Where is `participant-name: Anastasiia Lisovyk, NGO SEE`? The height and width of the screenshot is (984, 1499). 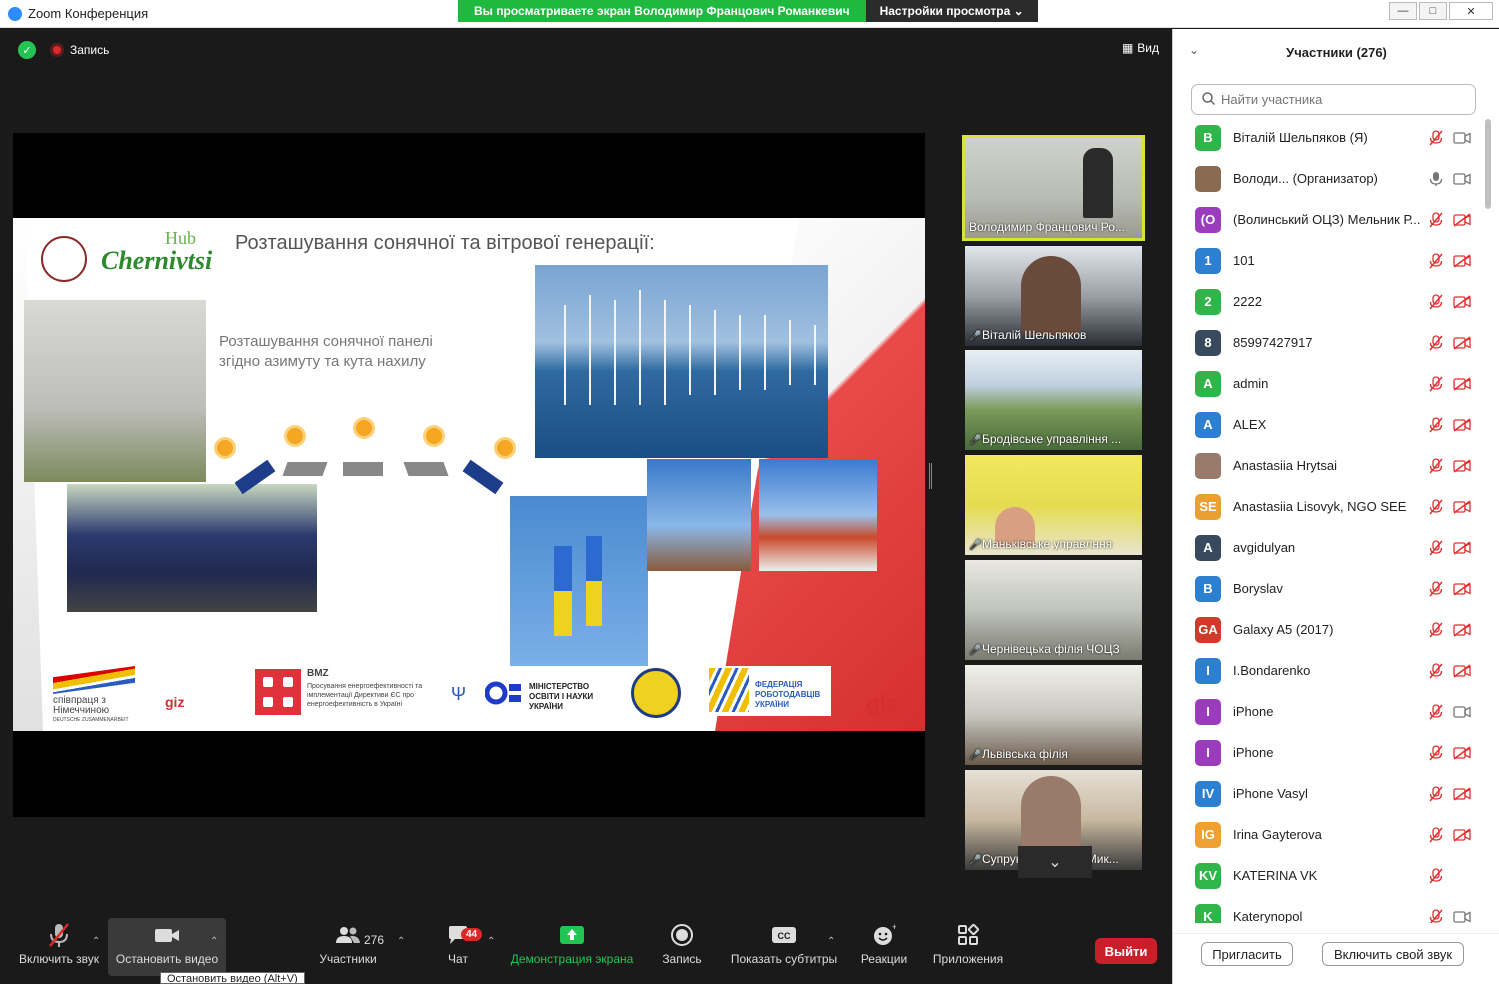 participant-name: Anastasiia Lisovyk, NGO SEE is located at coordinates (1320, 506).